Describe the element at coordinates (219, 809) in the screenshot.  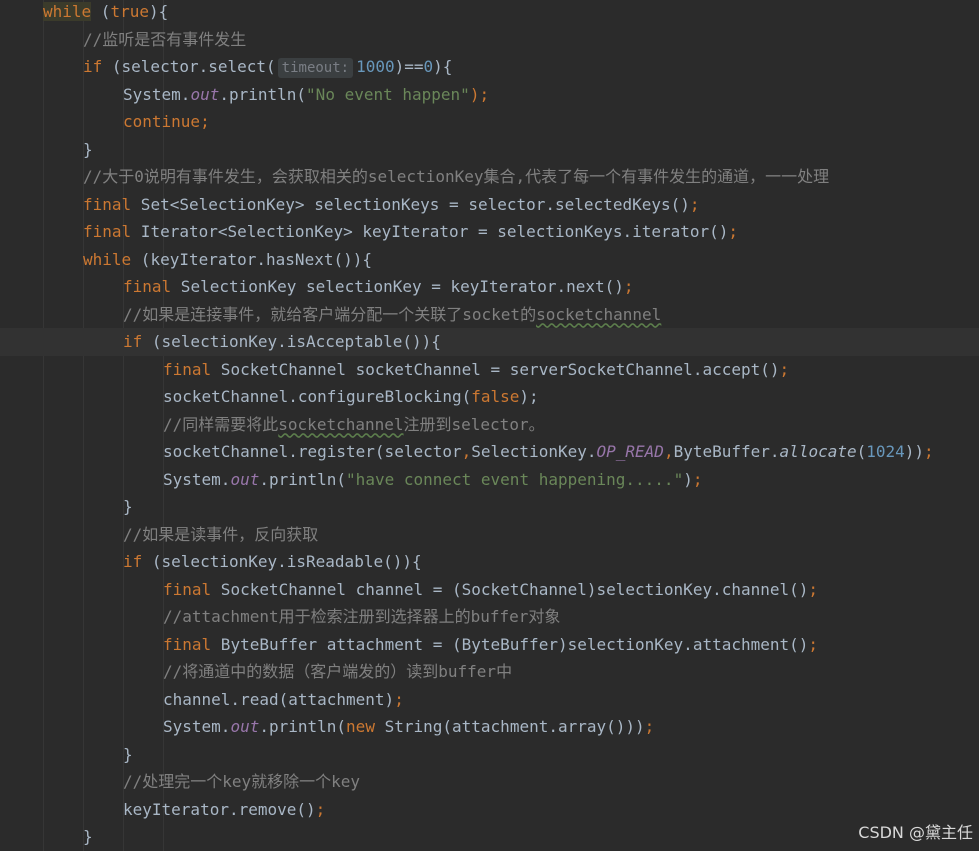
I see `code-token: keyIterator.remove()` at that location.